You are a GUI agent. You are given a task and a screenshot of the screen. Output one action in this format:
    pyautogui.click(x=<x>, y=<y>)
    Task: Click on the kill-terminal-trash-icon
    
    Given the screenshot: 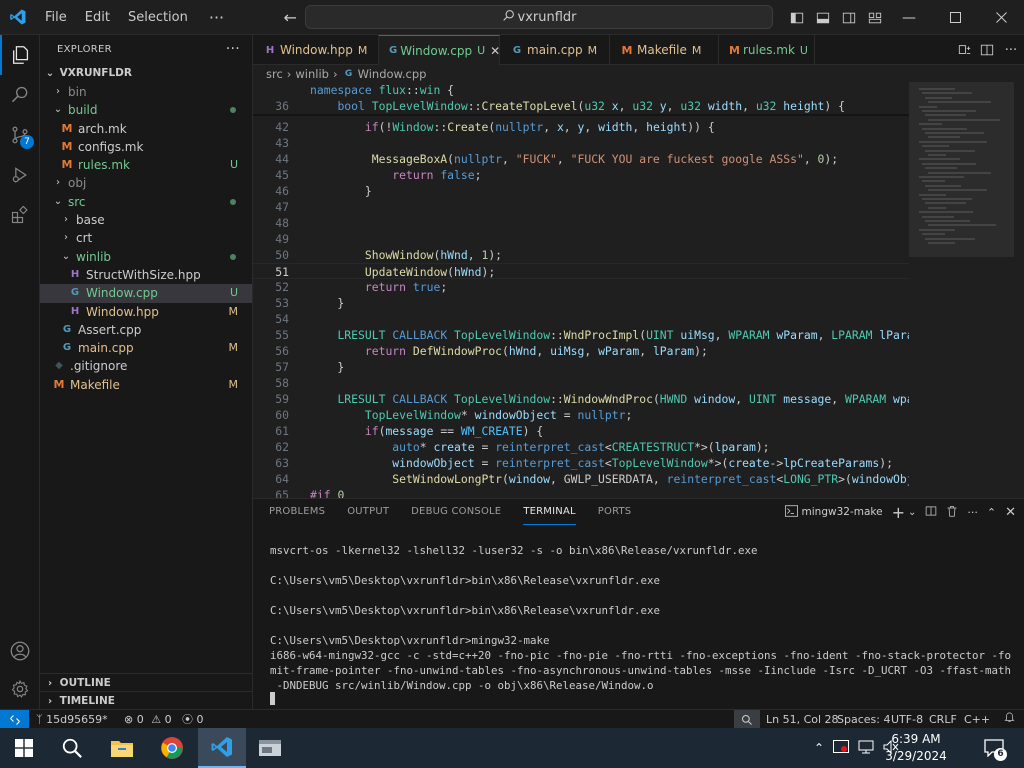 What is the action you would take?
    pyautogui.click(x=952, y=512)
    